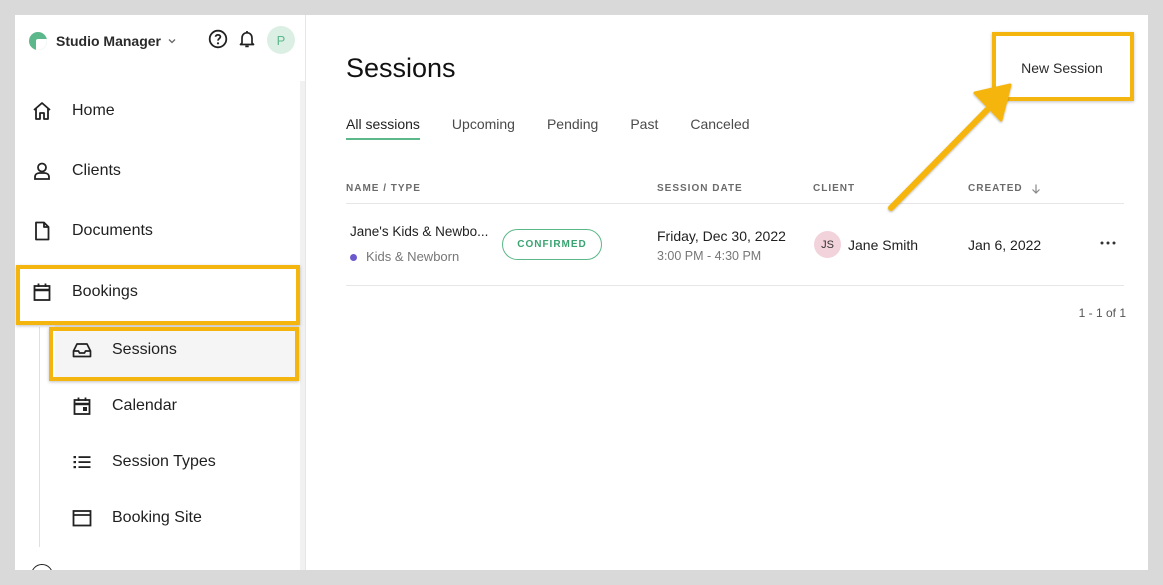 The image size is (1163, 585). Describe the element at coordinates (164, 40) in the screenshot. I see `sidebar-header: Studio Manager P` at that location.